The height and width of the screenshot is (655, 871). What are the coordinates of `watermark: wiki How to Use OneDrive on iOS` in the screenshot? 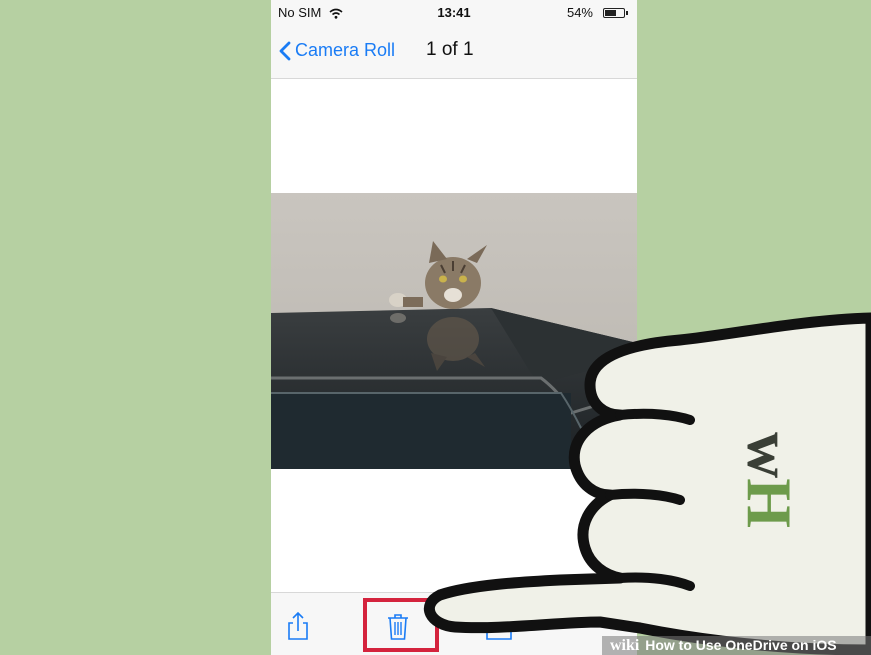 It's located at (736, 645).